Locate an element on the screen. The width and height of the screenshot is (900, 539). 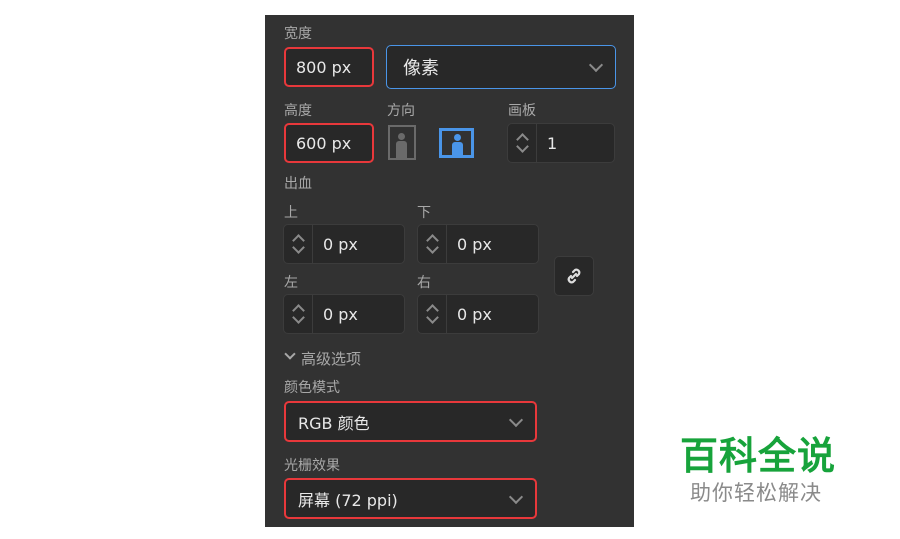
height-input: 600 px is located at coordinates (329, 143).